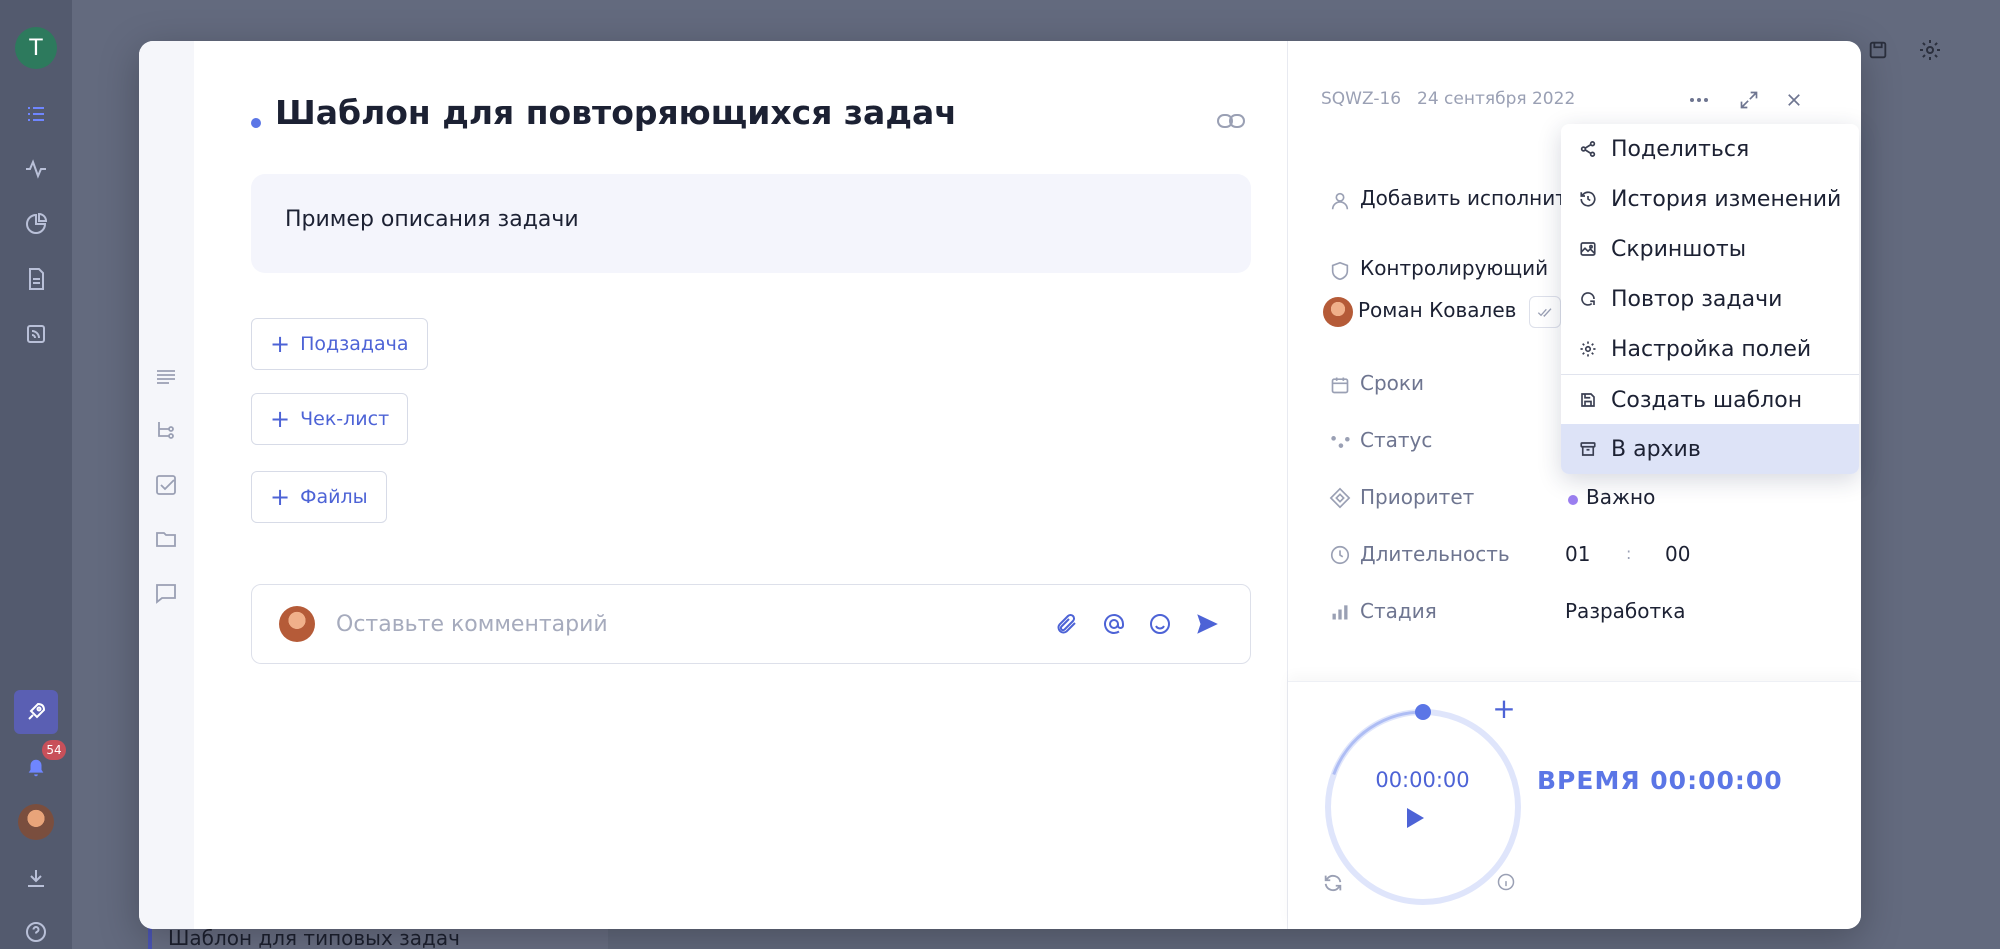  I want to click on menu-item-field-settings: Настройка полей, so click(1710, 349).